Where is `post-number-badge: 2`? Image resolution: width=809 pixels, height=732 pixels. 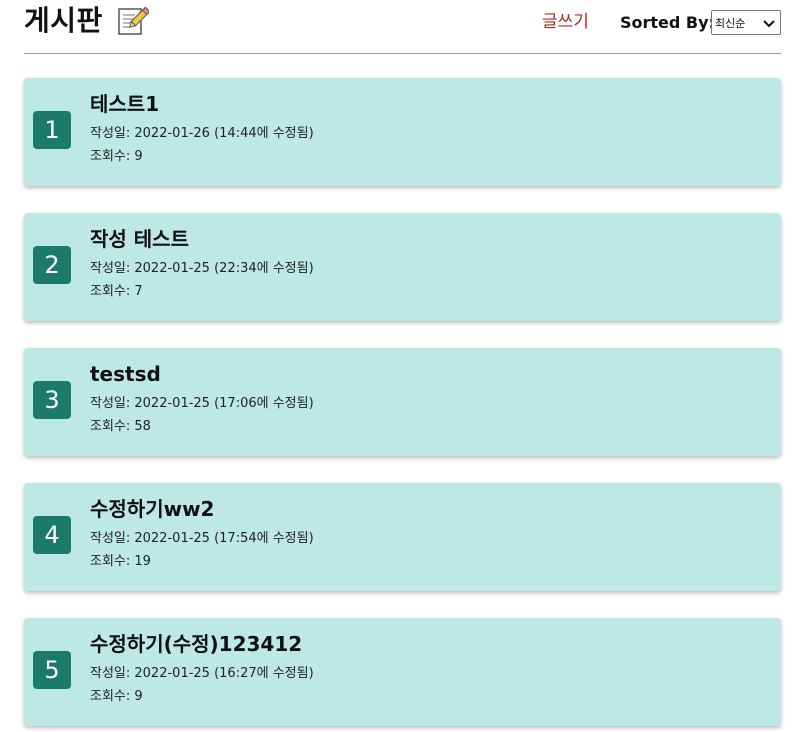 post-number-badge: 2 is located at coordinates (52, 265).